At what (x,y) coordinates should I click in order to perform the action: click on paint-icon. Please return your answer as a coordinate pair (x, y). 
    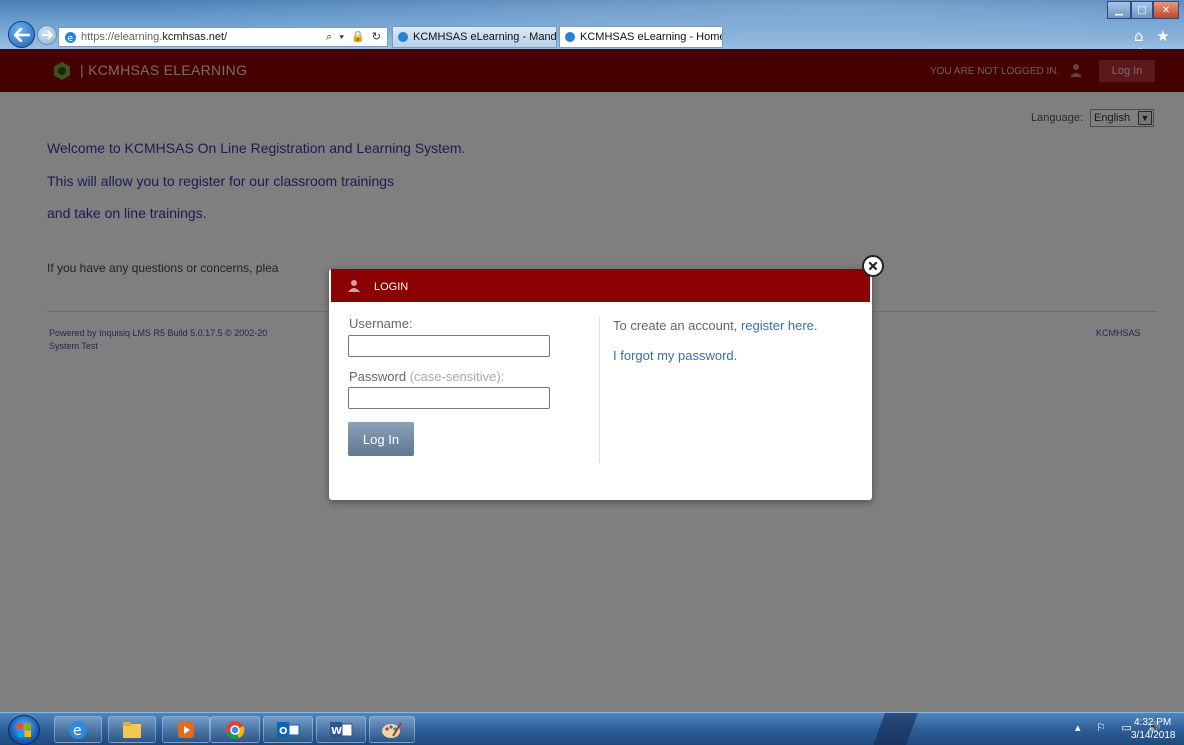
    Looking at the image, I should click on (392, 729).